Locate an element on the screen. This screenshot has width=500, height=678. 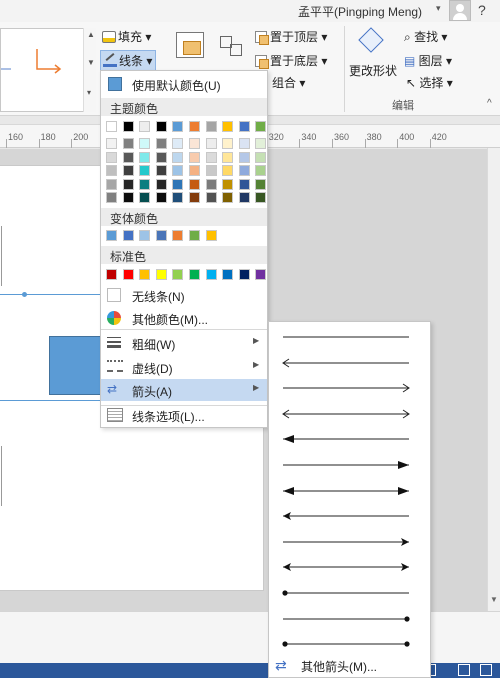
scroll-down-icon: ▼ is located at coordinates (494, 599).